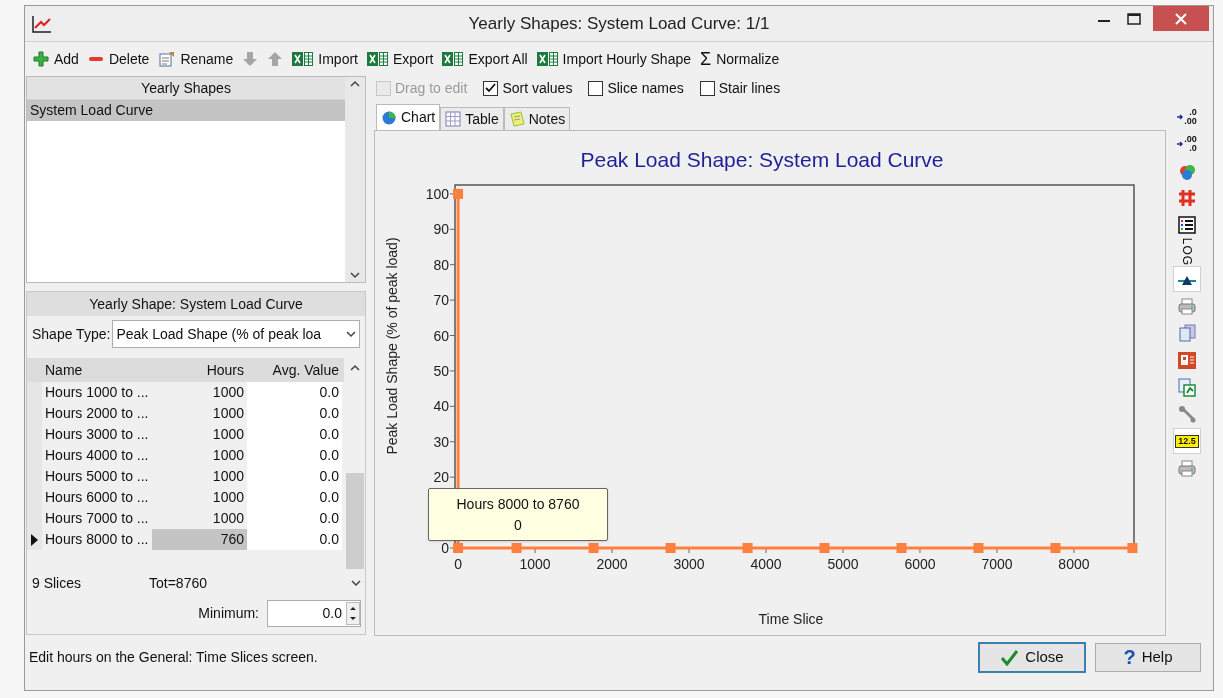  What do you see at coordinates (225, 370) in the screenshot?
I see `column-header: Hours` at bounding box center [225, 370].